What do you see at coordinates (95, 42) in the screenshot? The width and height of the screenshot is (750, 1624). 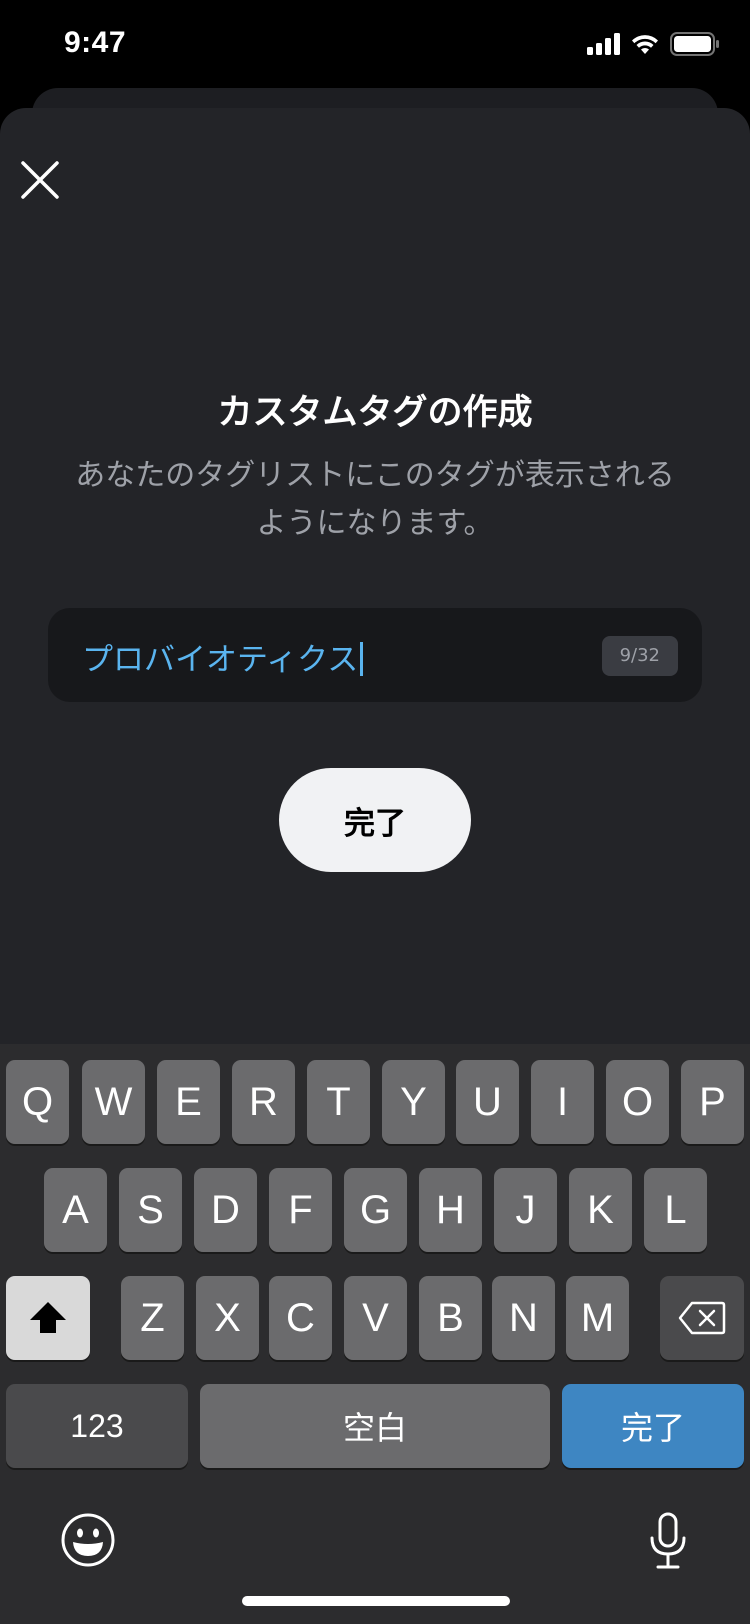 I see `status-time: 9:47` at bounding box center [95, 42].